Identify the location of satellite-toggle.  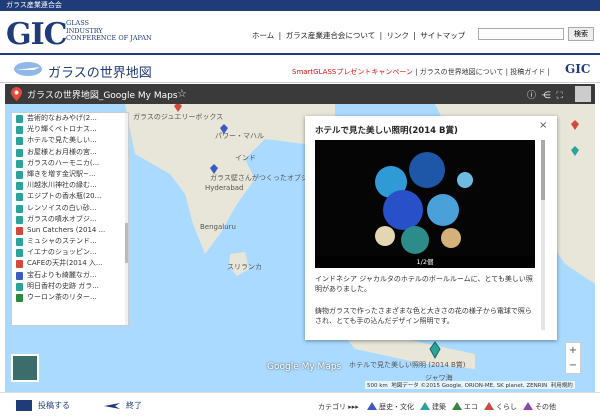
(25, 368).